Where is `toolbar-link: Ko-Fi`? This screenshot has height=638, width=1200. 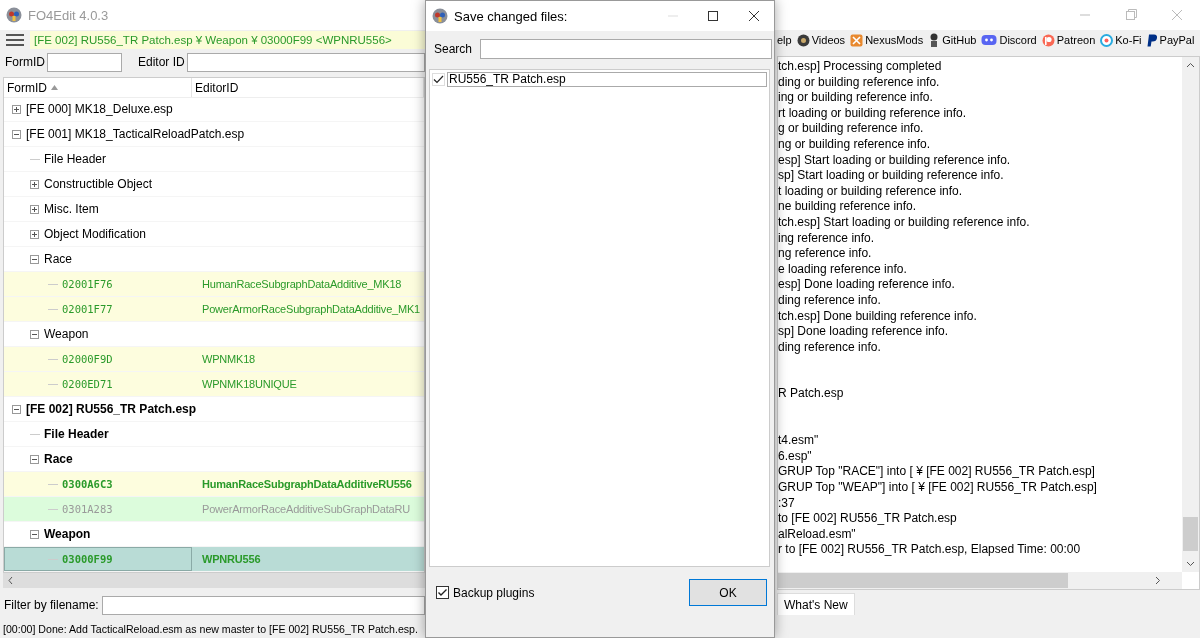
toolbar-link: Ko-Fi is located at coordinates (1121, 40).